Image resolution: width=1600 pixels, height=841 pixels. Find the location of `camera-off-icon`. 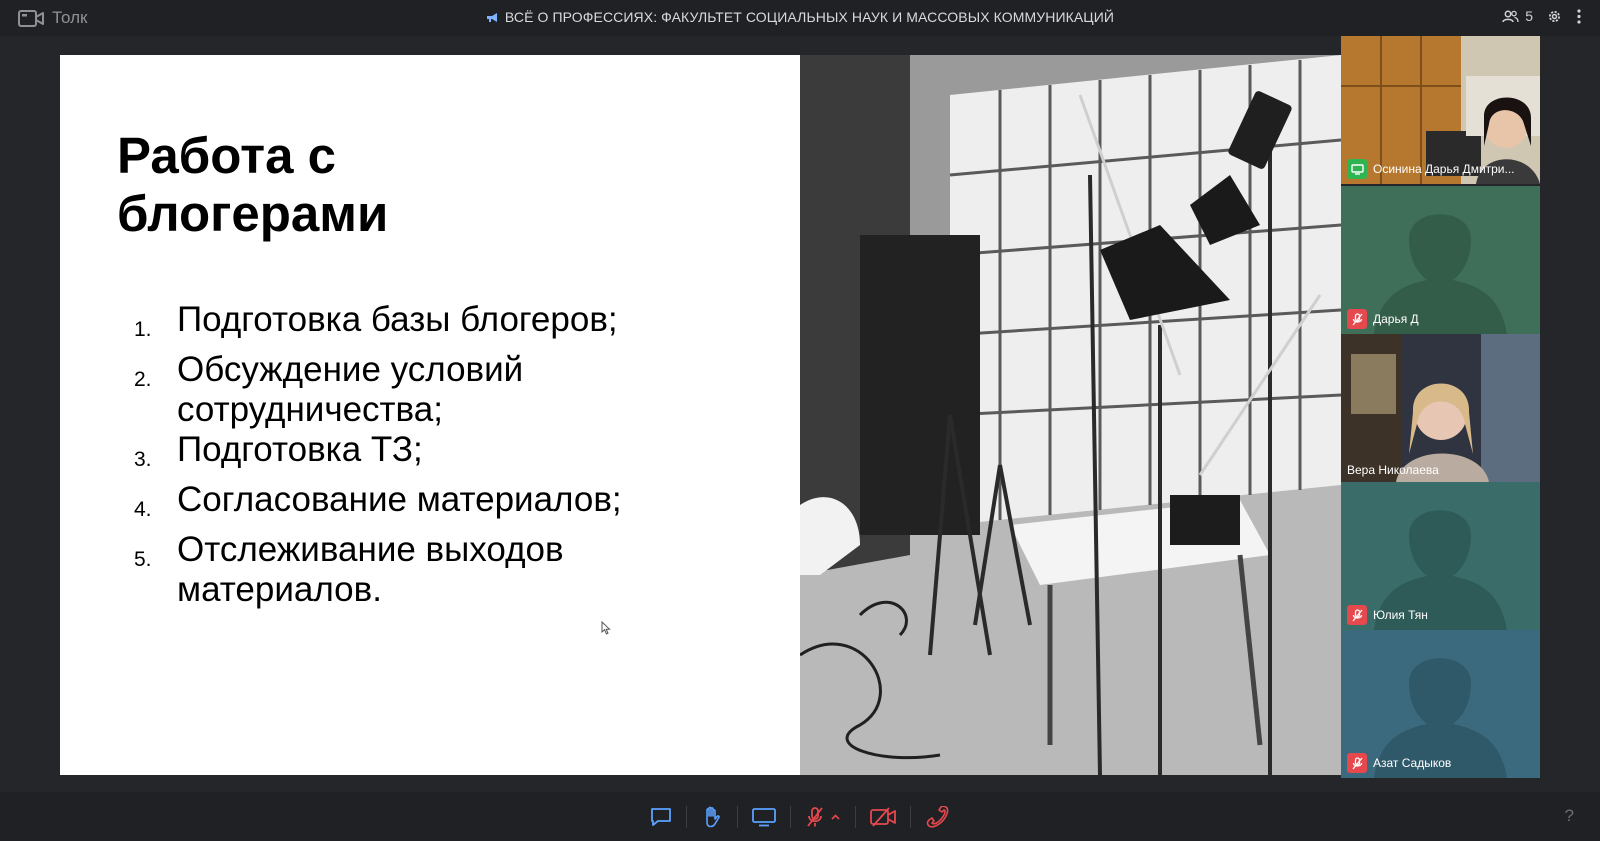

camera-off-icon is located at coordinates (883, 817).